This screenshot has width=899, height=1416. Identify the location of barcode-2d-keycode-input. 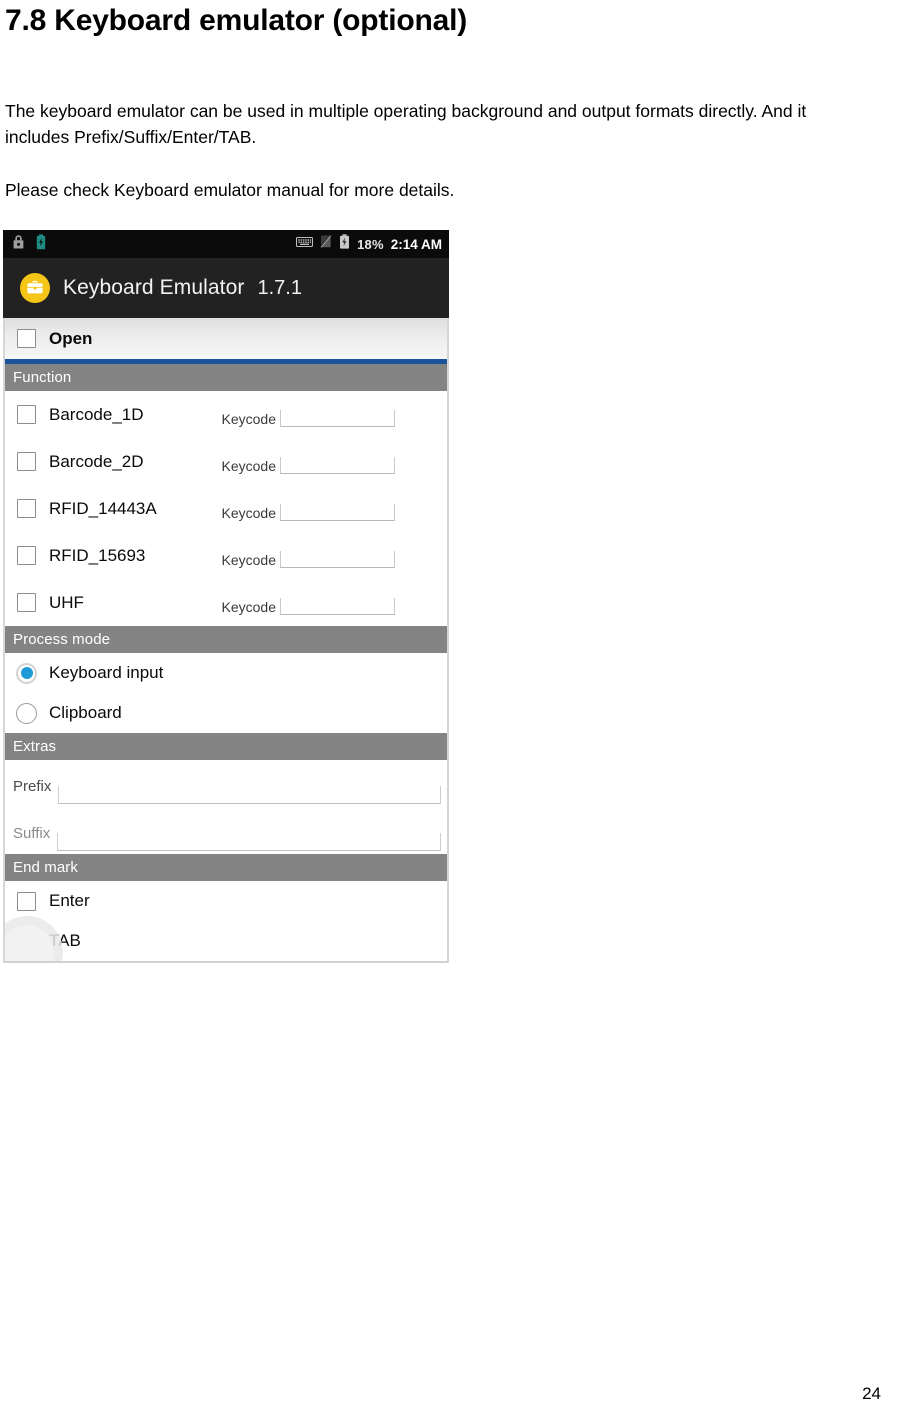
(337, 465).